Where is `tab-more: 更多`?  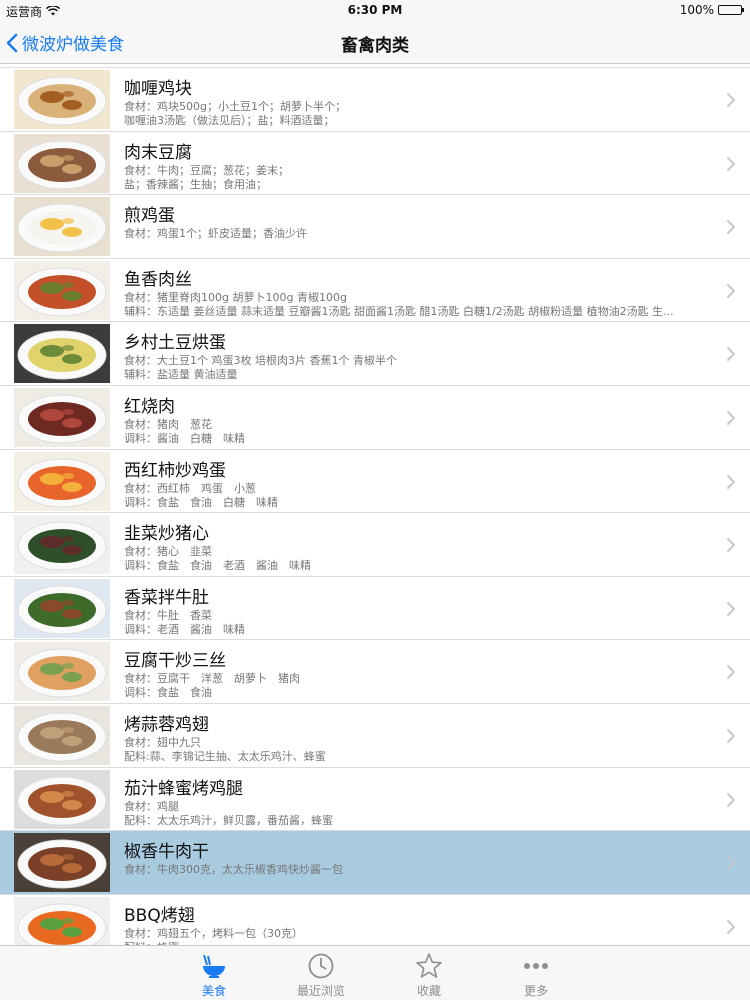 tab-more: 更多 is located at coordinates (536, 975).